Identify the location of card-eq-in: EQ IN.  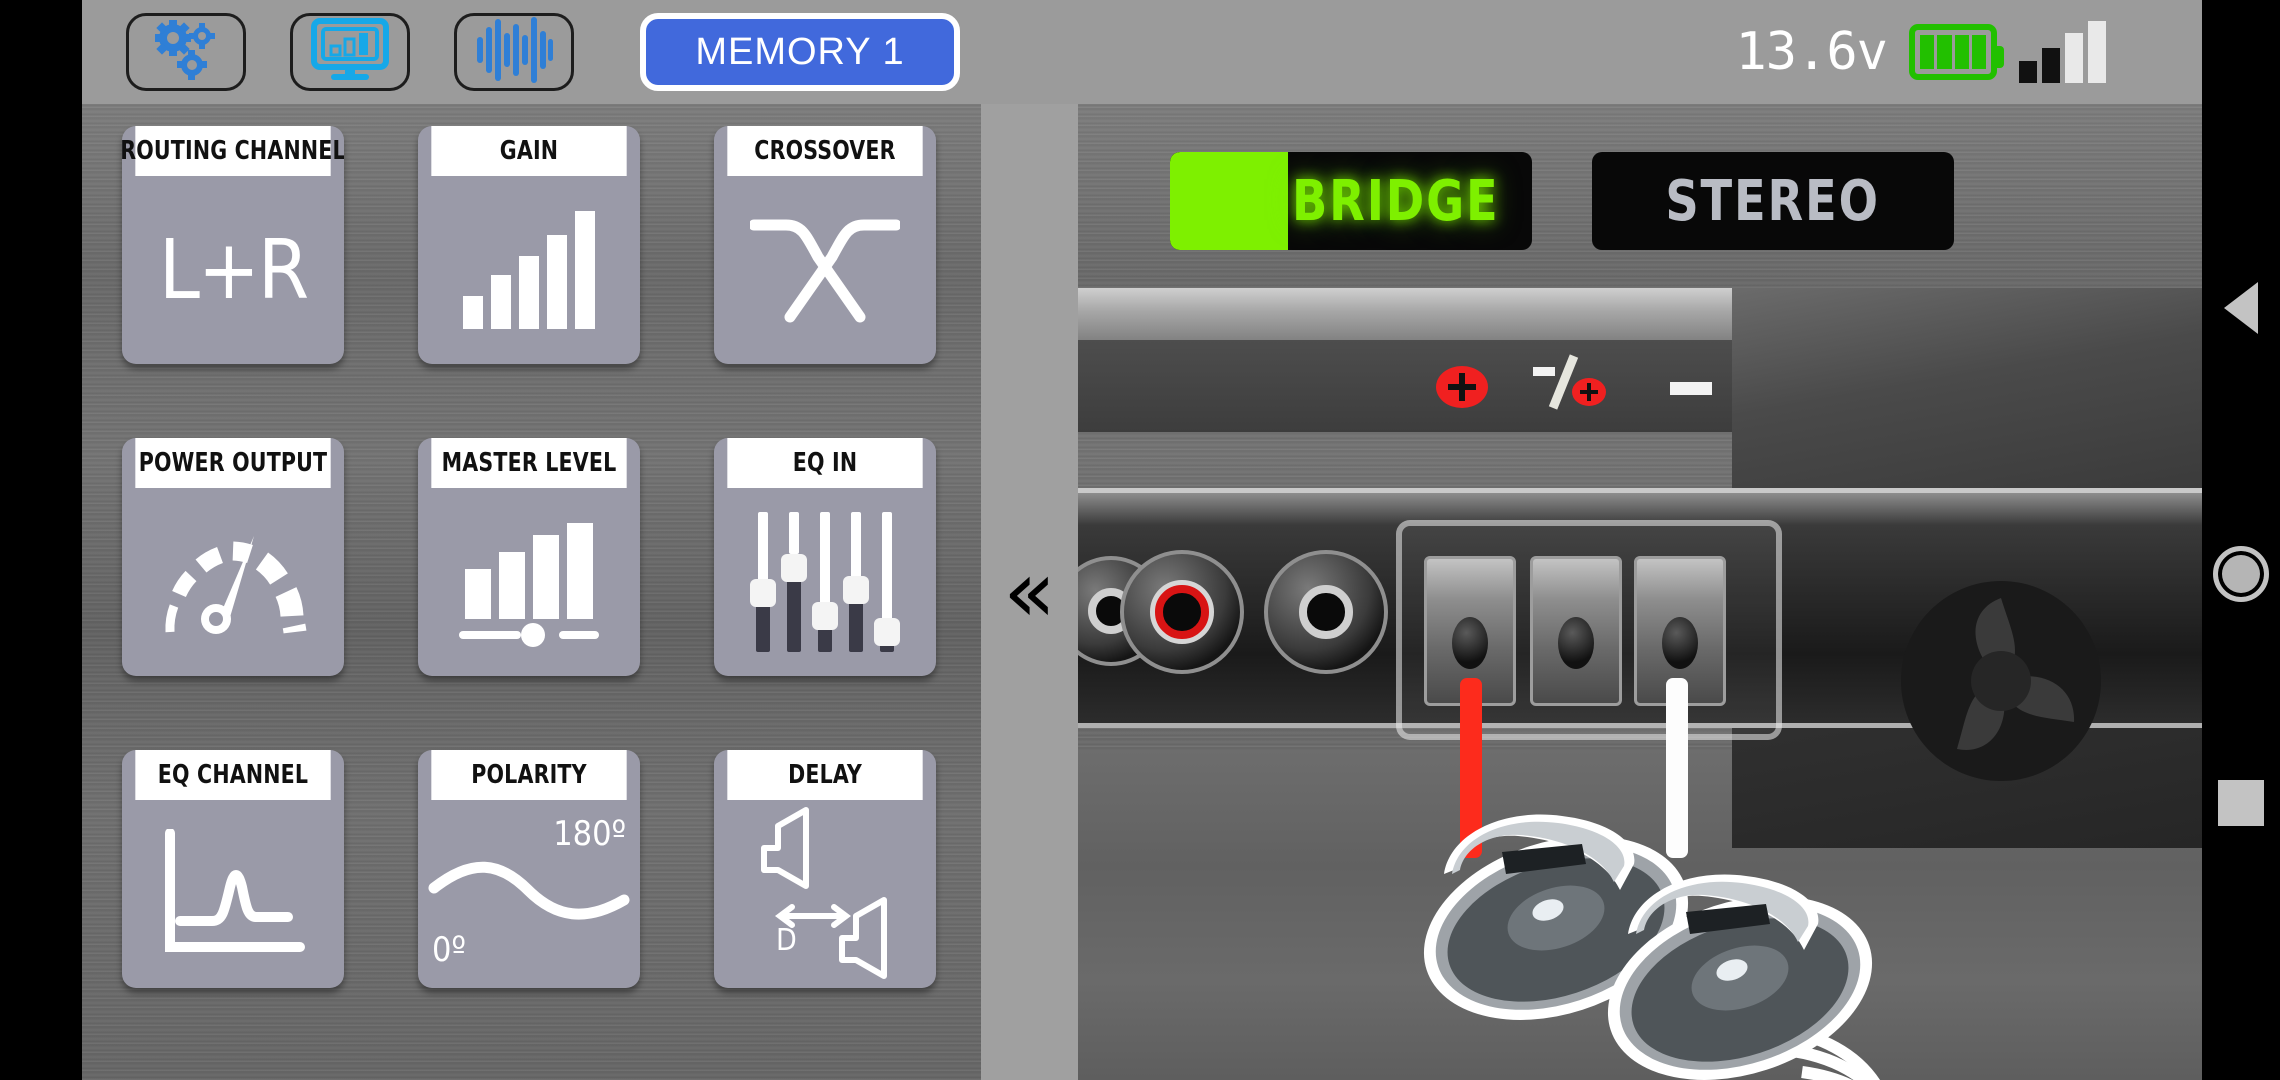
(825, 557).